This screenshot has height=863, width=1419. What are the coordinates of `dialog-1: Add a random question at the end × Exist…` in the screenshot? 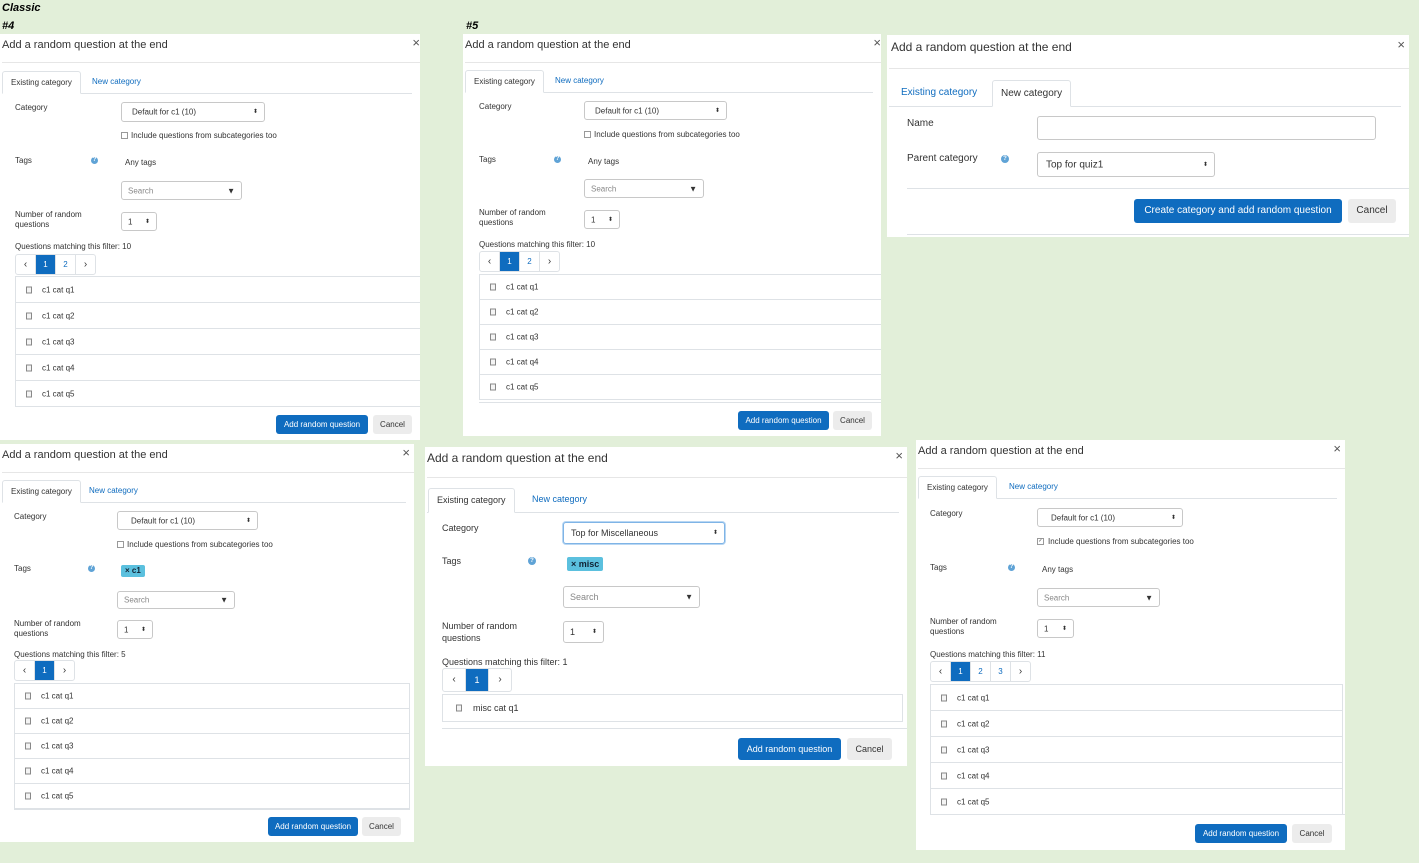 It's located at (210, 237).